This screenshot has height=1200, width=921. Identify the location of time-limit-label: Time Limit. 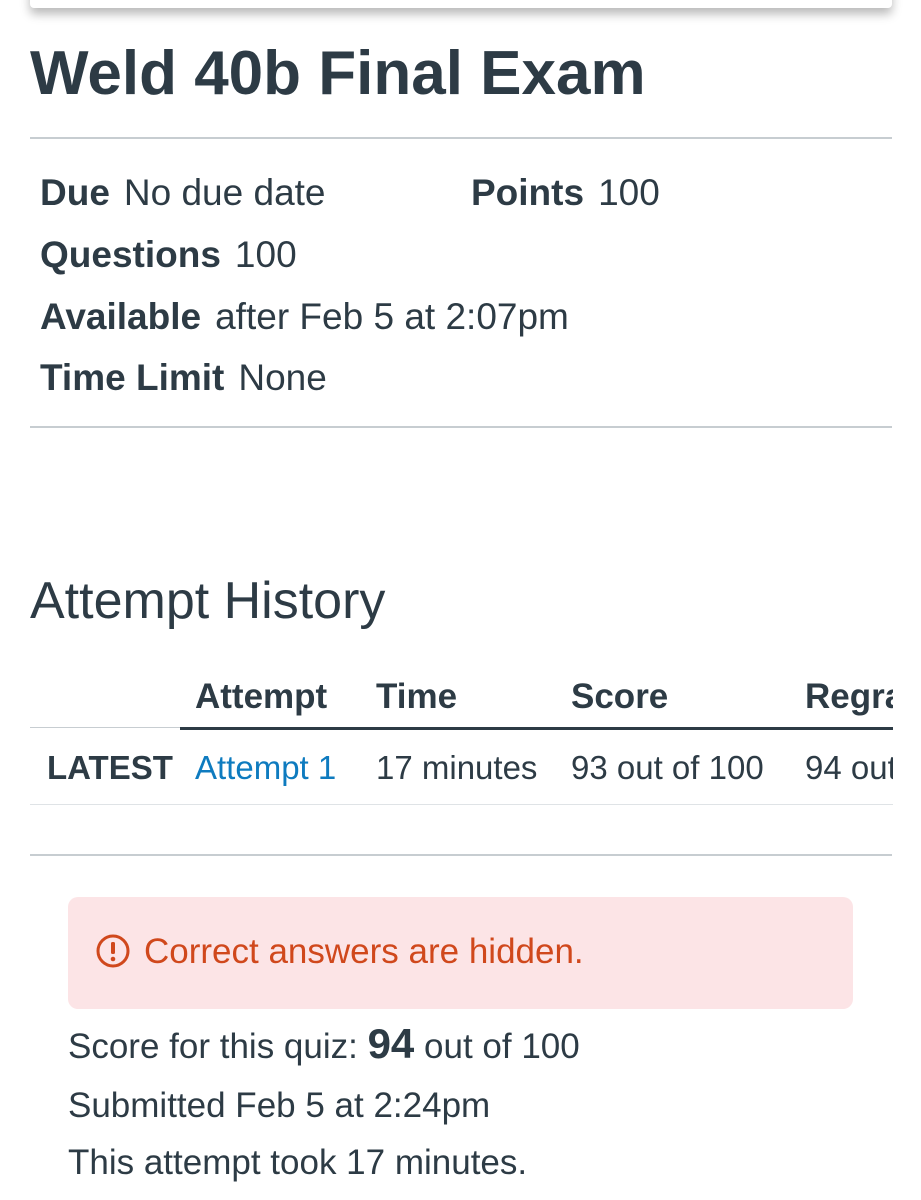
(132, 377).